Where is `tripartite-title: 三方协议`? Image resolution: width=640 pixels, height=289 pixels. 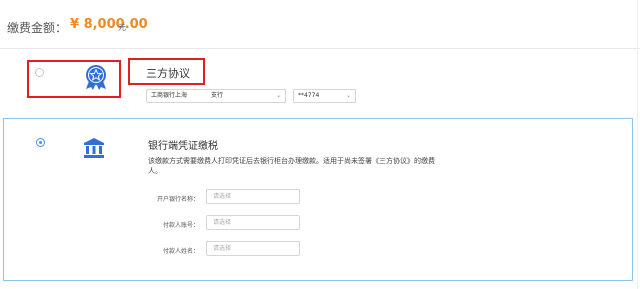 tripartite-title: 三方协议 is located at coordinates (168, 73).